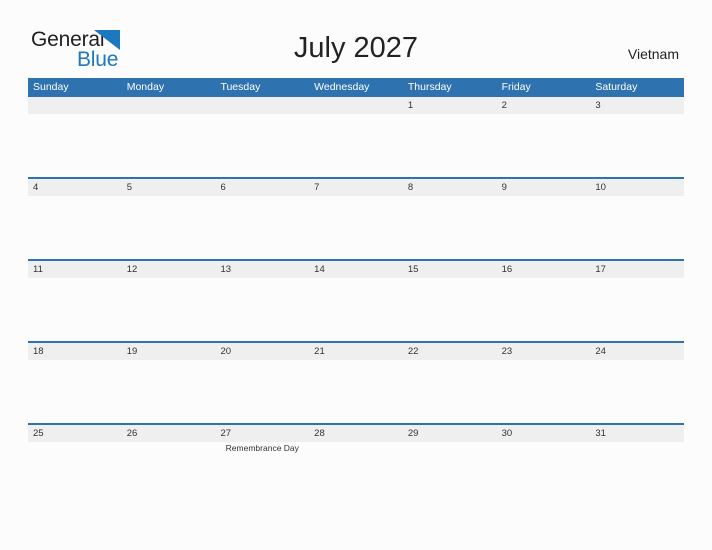  What do you see at coordinates (75, 433) in the screenshot?
I see `day-number: 25` at bounding box center [75, 433].